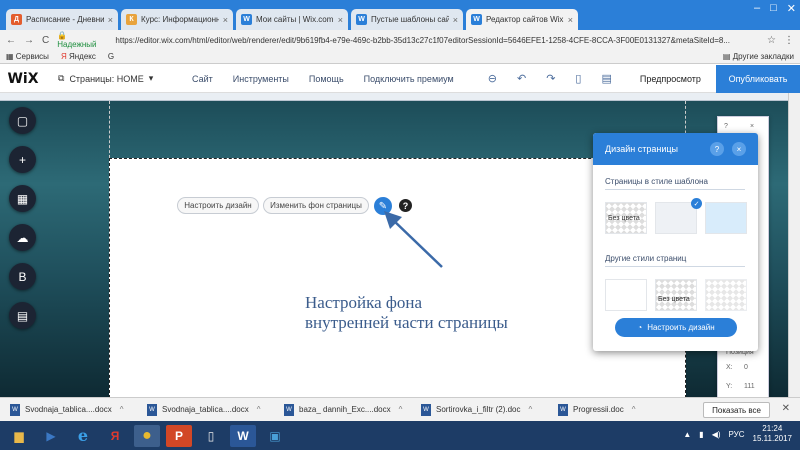 The image size is (800, 450). What do you see at coordinates (110, 78) in the screenshot?
I see `pages-dropdown: ⧉ Страницы: HOME ▾` at bounding box center [110, 78].